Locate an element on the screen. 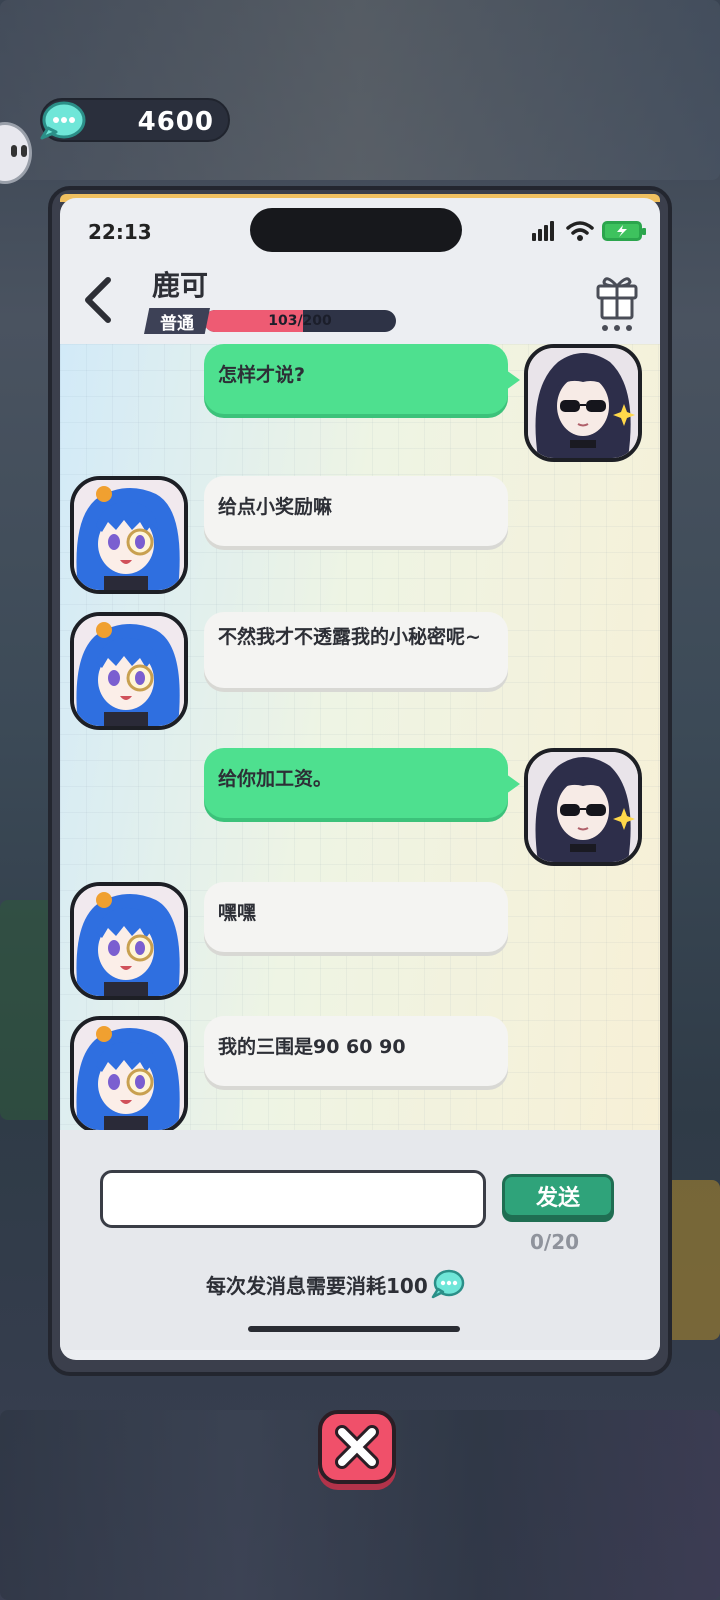 Image resolution: width=720 pixels, height=1600 pixels. message-text: 不然我才不透露我的小秘密呢~ is located at coordinates (349, 637).